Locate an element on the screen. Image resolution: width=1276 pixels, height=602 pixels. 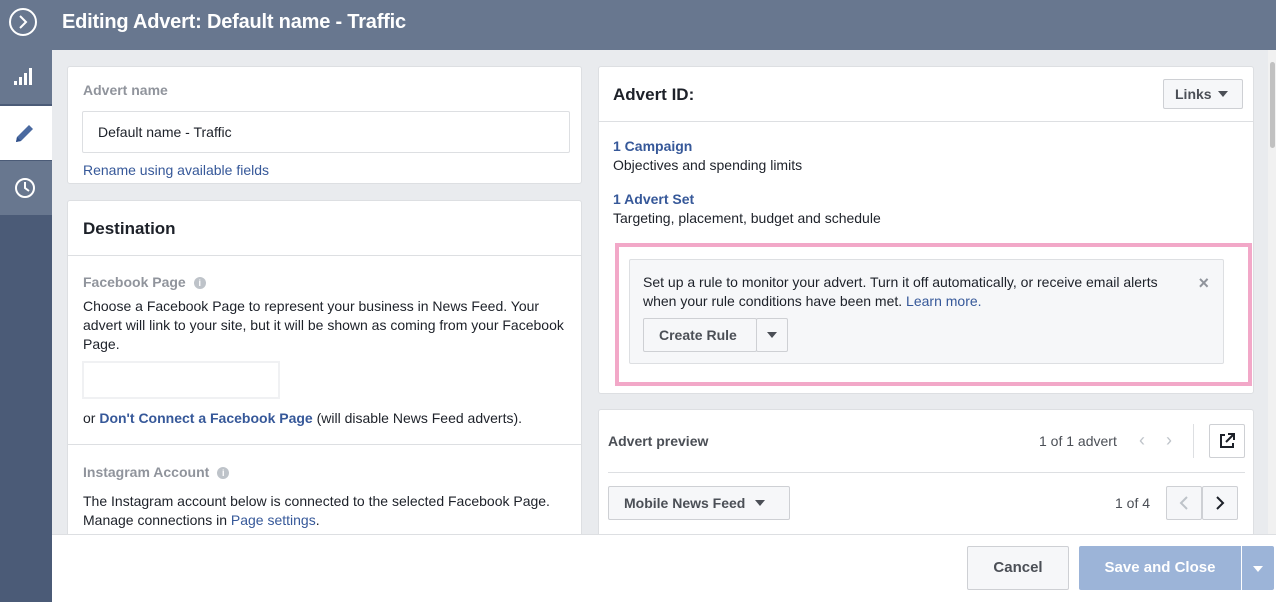
advert-name-input: Default name - Traffic is located at coordinates (326, 132).